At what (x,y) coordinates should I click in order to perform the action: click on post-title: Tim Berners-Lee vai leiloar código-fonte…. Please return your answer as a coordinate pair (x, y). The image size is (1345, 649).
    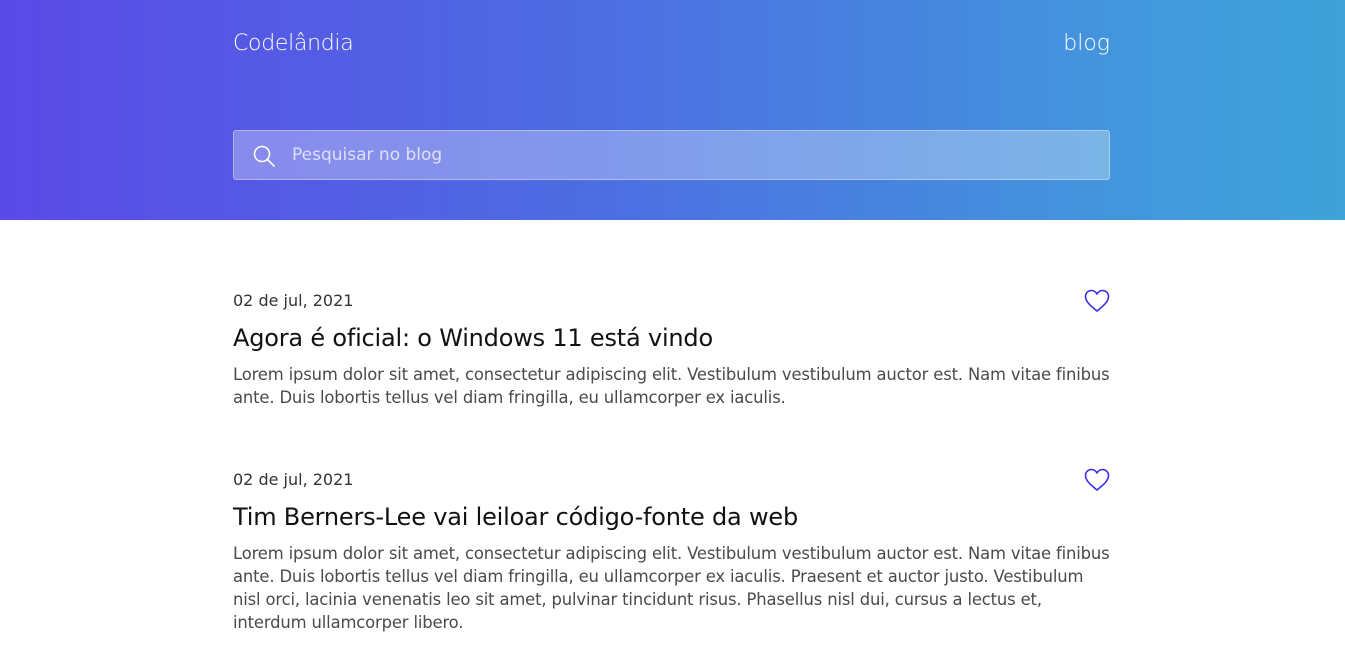
    Looking at the image, I should click on (515, 517).